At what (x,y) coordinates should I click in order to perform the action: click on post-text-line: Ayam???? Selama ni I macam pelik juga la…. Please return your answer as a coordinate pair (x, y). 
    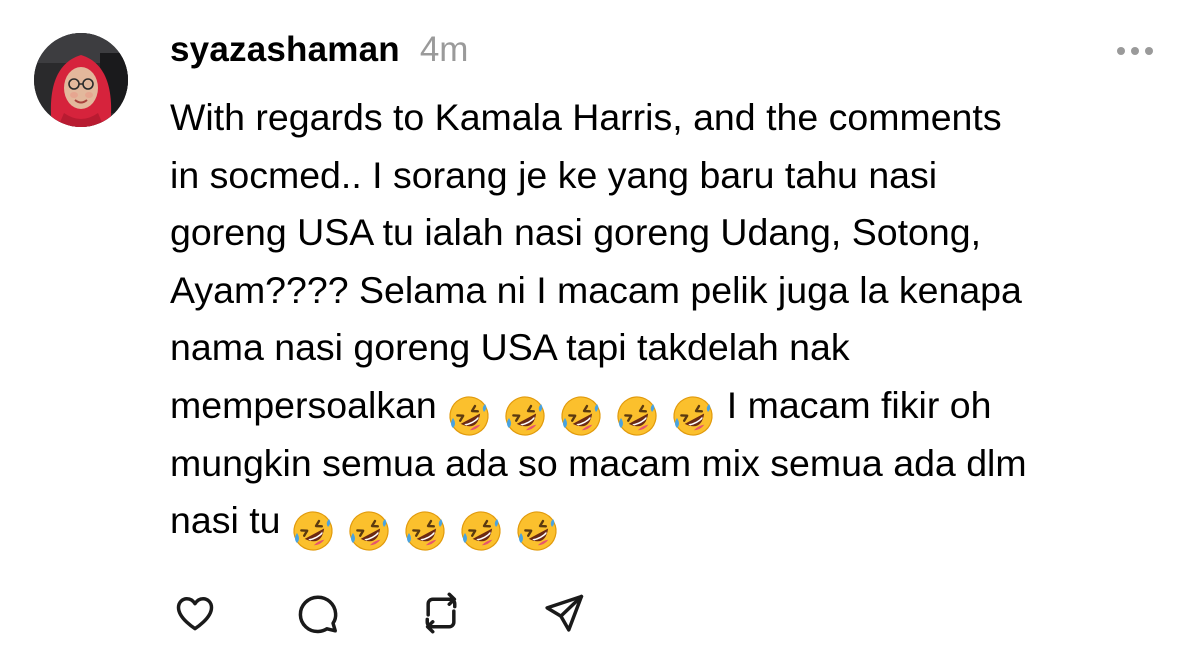
    Looking at the image, I should click on (596, 289).